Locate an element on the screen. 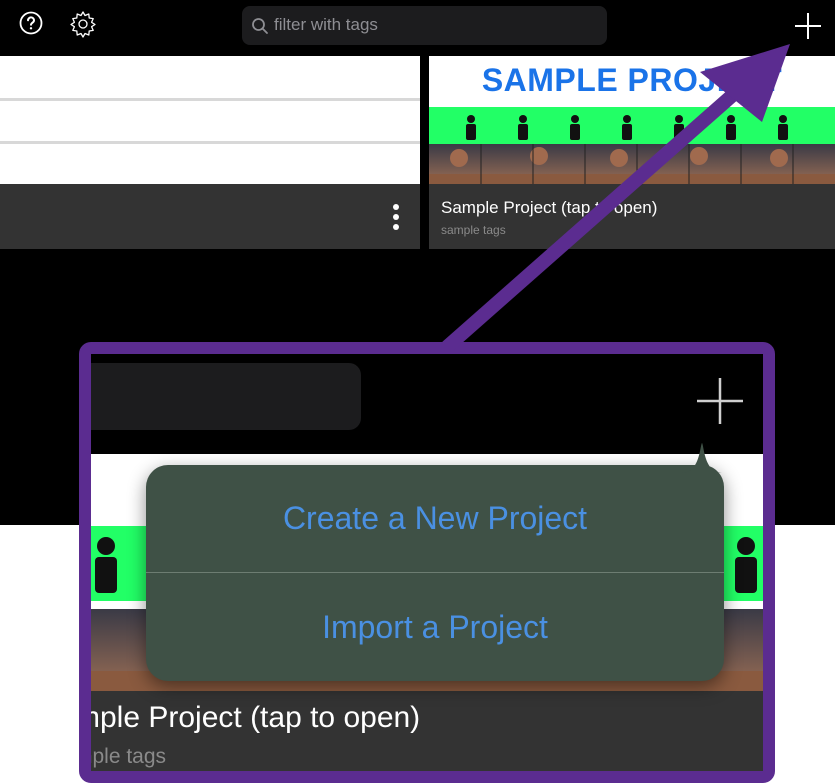 This screenshot has width=835, height=783. project-thumbnail is located at coordinates (210, 120).